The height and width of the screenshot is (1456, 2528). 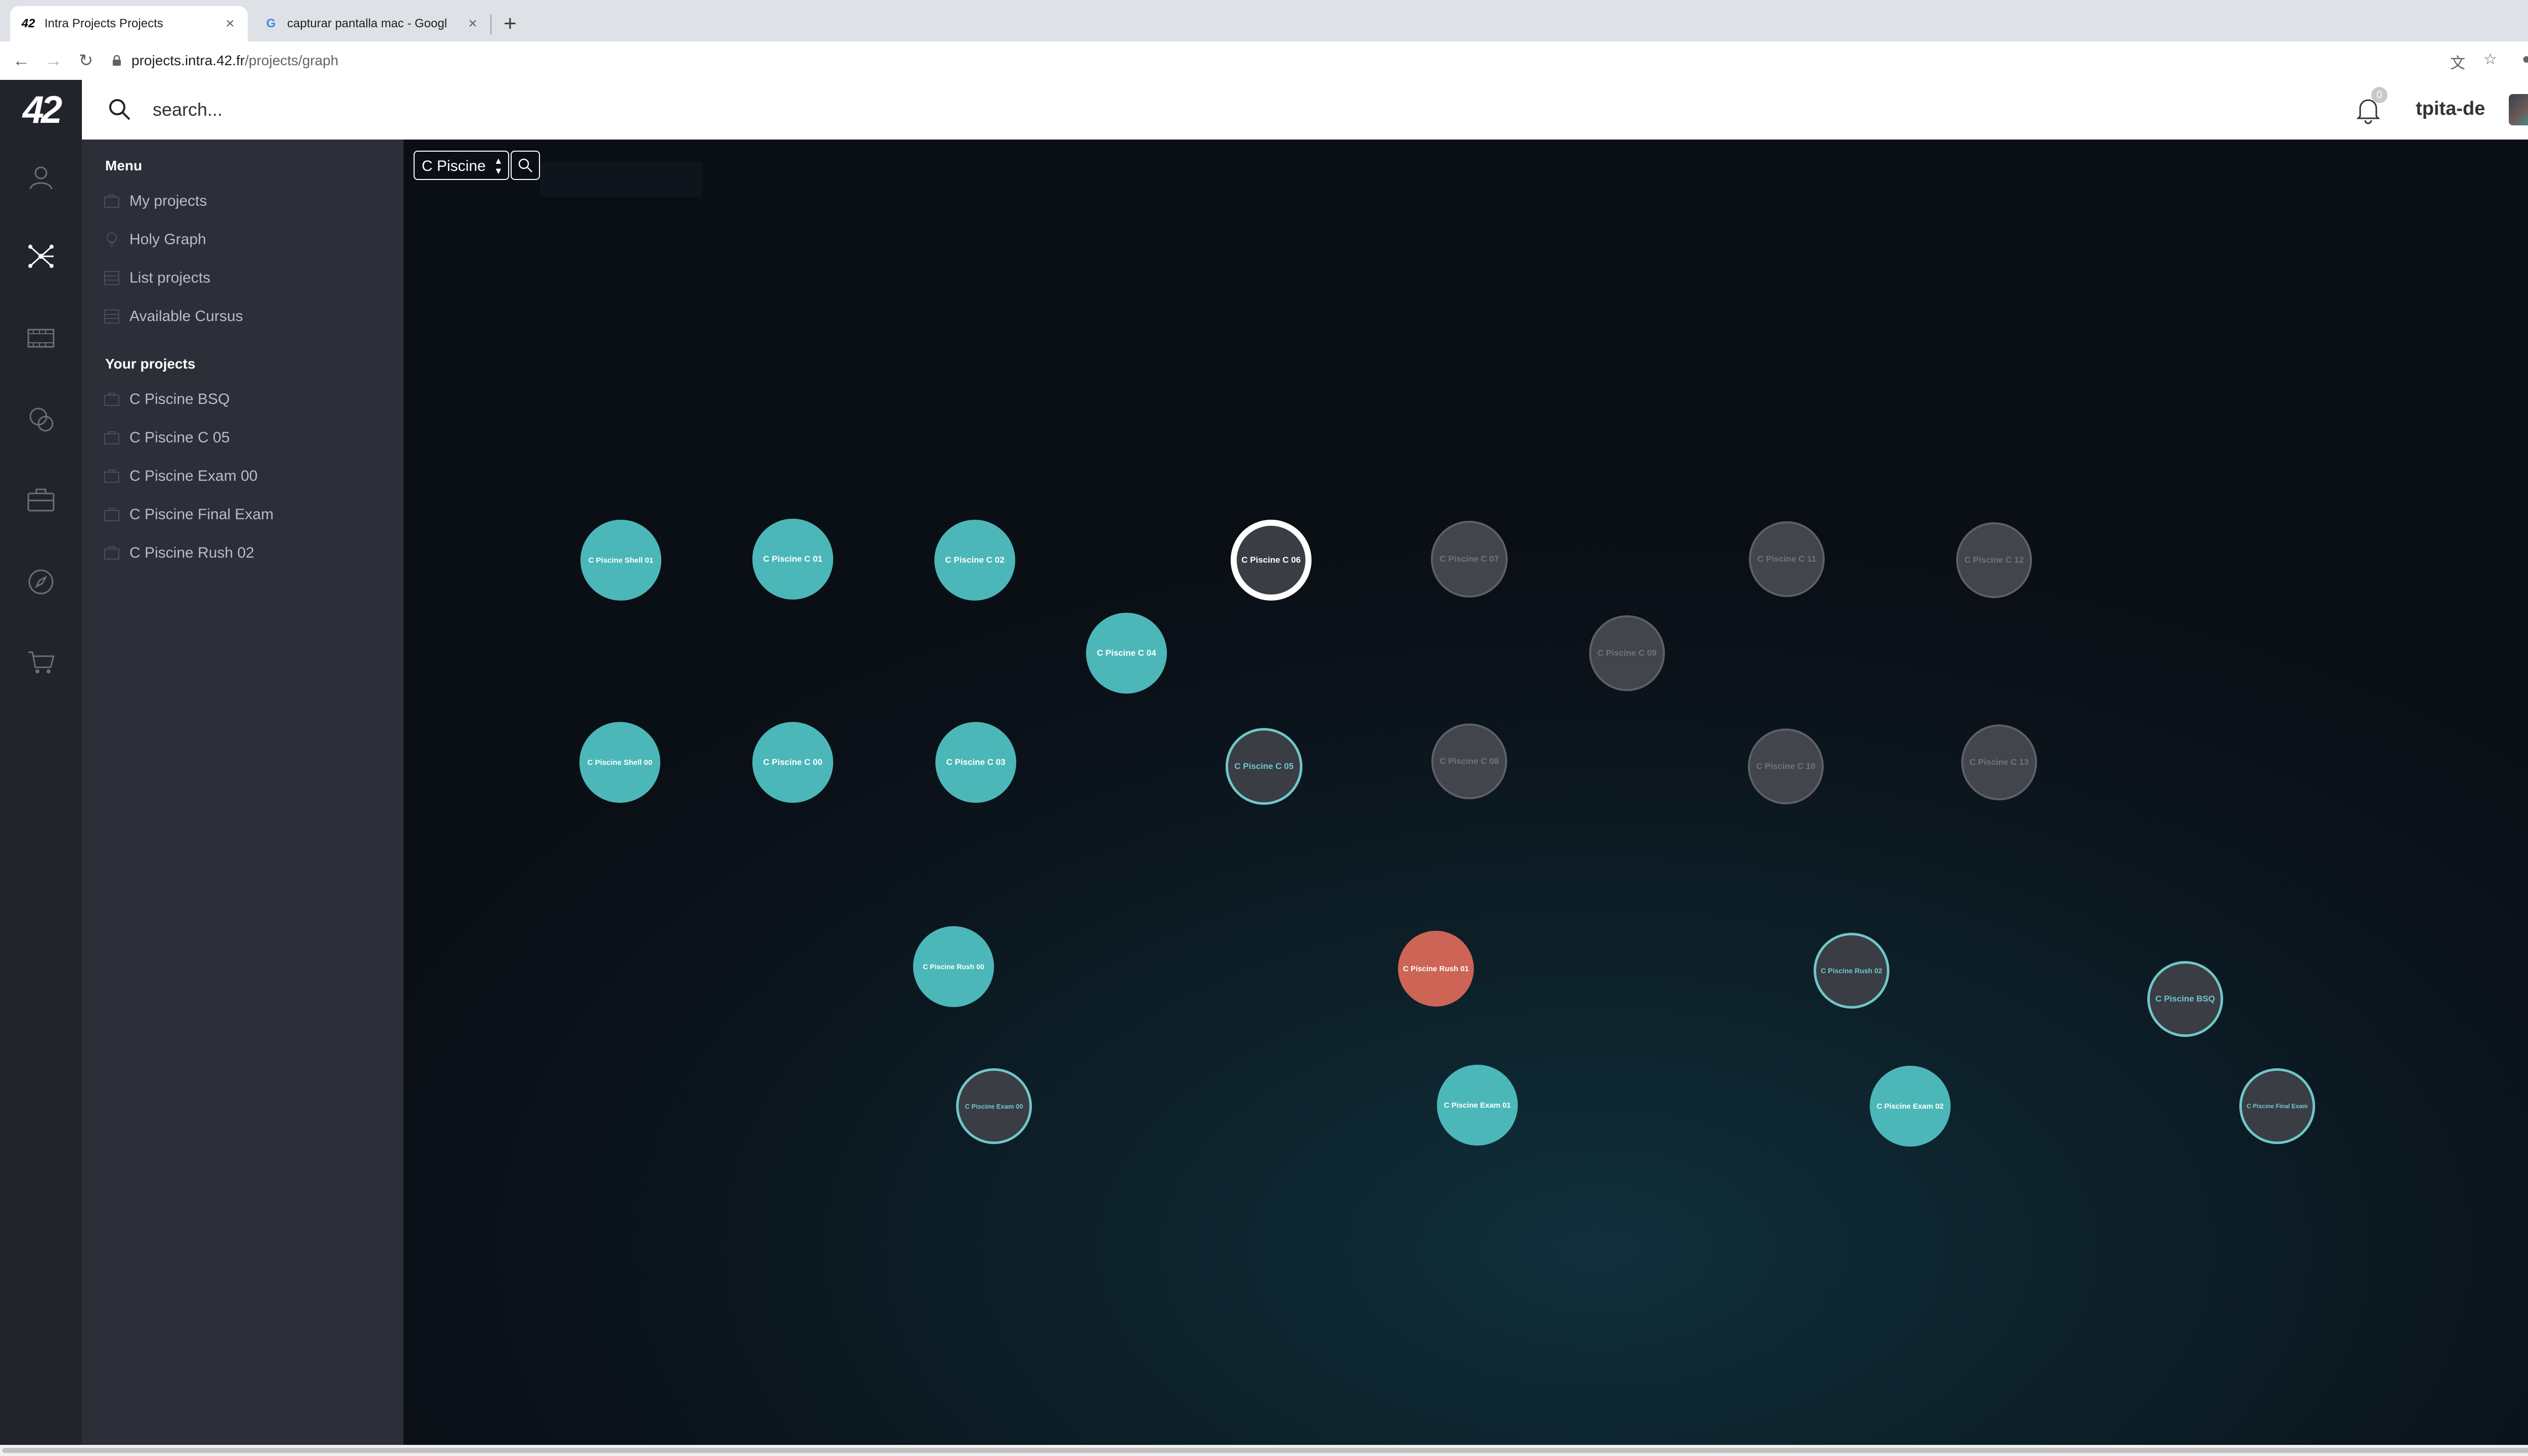 What do you see at coordinates (1994, 560) in the screenshot?
I see `project-node-c-piscine-c-12: C Piscine C 12` at bounding box center [1994, 560].